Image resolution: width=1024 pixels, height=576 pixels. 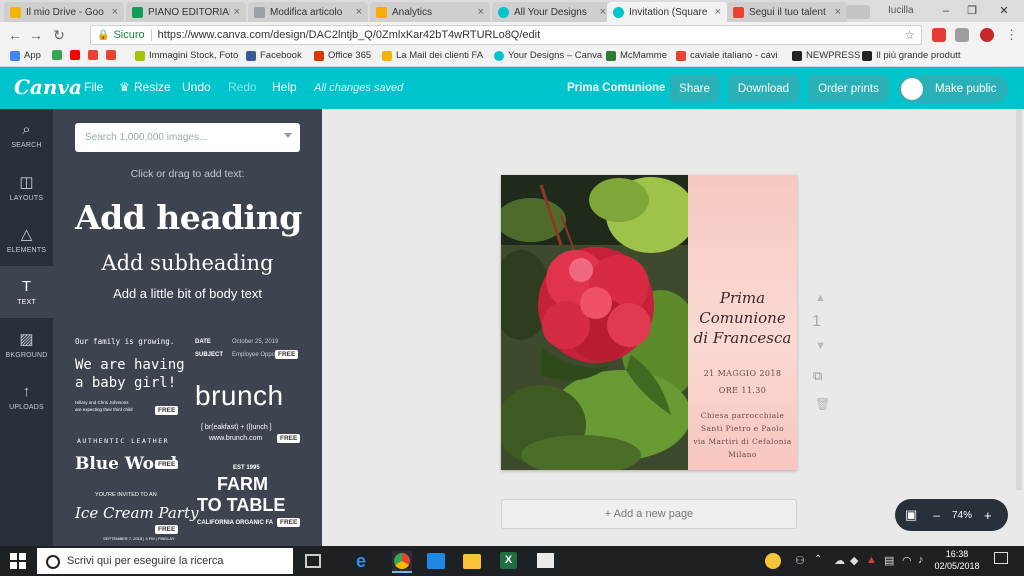 I want to click on excel-icon: X, so click(x=508, y=560).